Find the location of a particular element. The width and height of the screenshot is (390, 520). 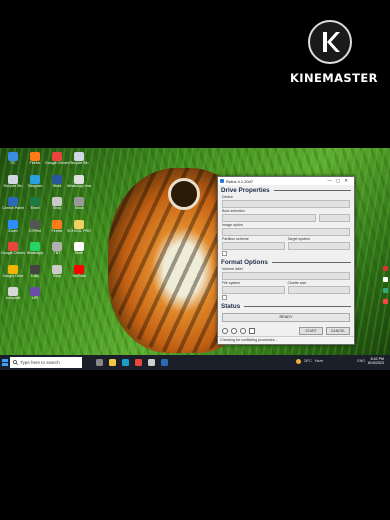

file-system-select is located at coordinates (253, 290).